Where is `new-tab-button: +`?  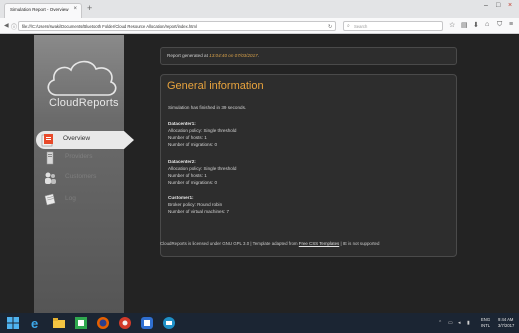 new-tab-button: + is located at coordinates (89, 8).